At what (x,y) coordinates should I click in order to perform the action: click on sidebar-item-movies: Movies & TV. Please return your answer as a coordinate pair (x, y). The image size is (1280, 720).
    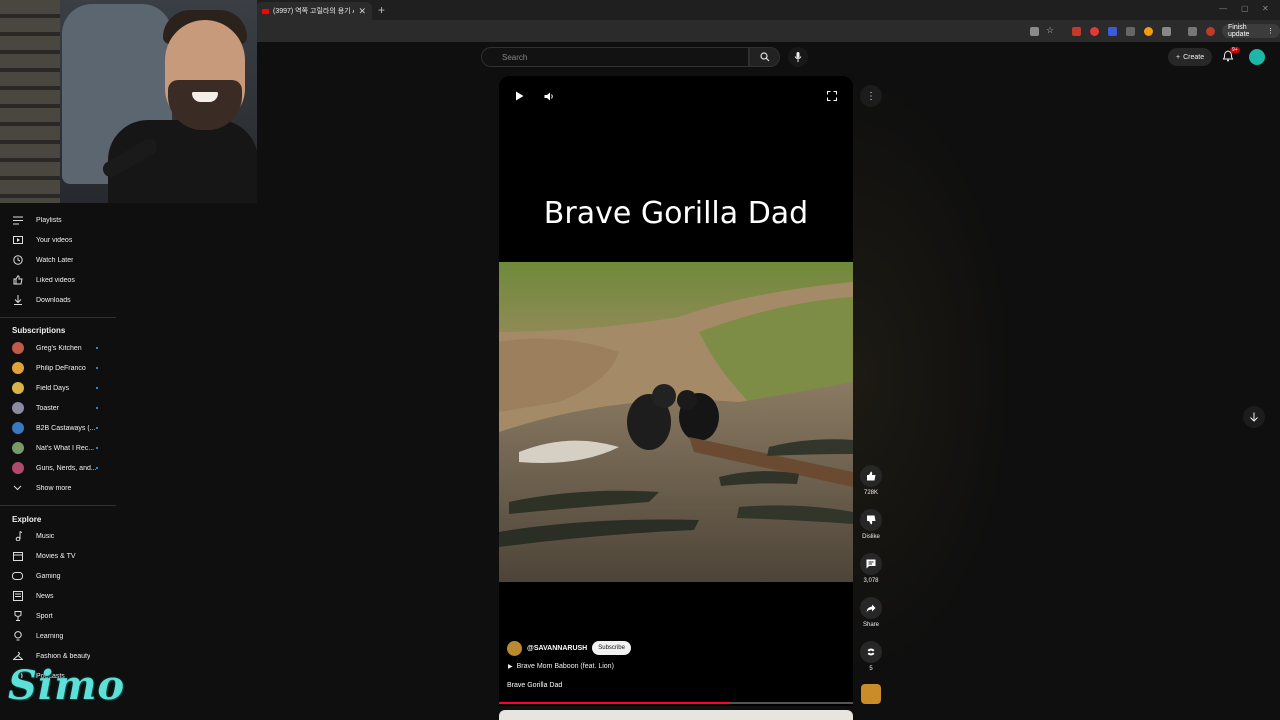
    Looking at the image, I should click on (59, 556).